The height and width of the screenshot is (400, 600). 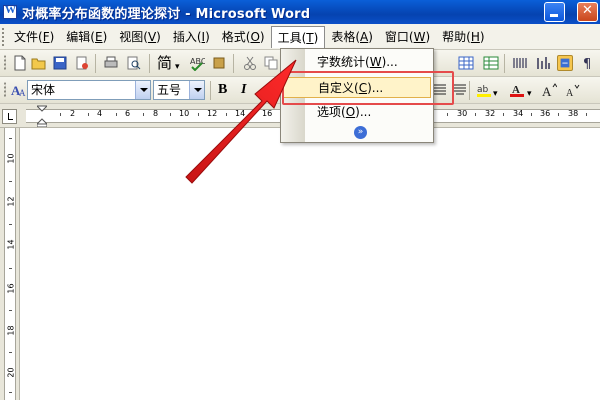 What do you see at coordinates (39, 63) in the screenshot?
I see `open-folder-icon` at bounding box center [39, 63].